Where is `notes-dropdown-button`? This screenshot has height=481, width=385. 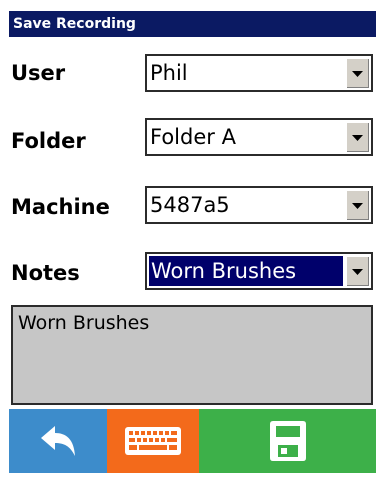 notes-dropdown-button is located at coordinates (357, 271).